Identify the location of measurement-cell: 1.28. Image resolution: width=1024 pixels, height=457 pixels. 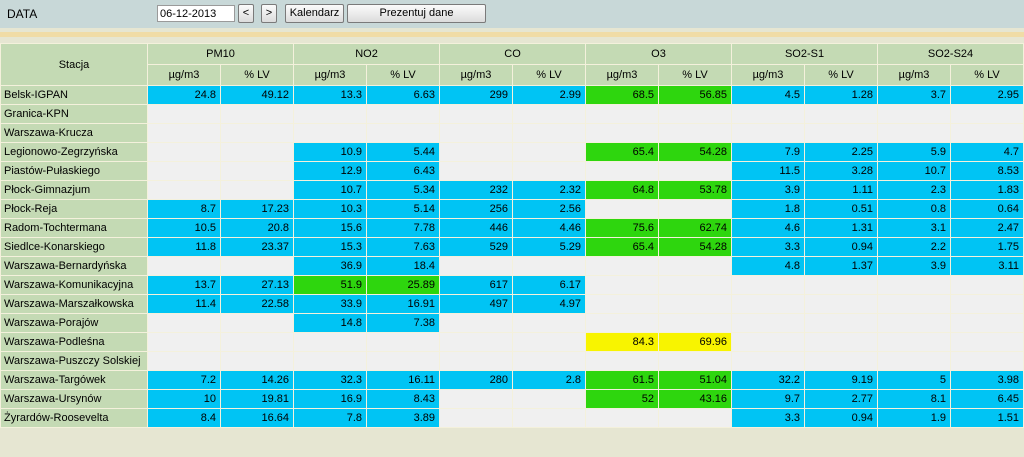
(841, 95).